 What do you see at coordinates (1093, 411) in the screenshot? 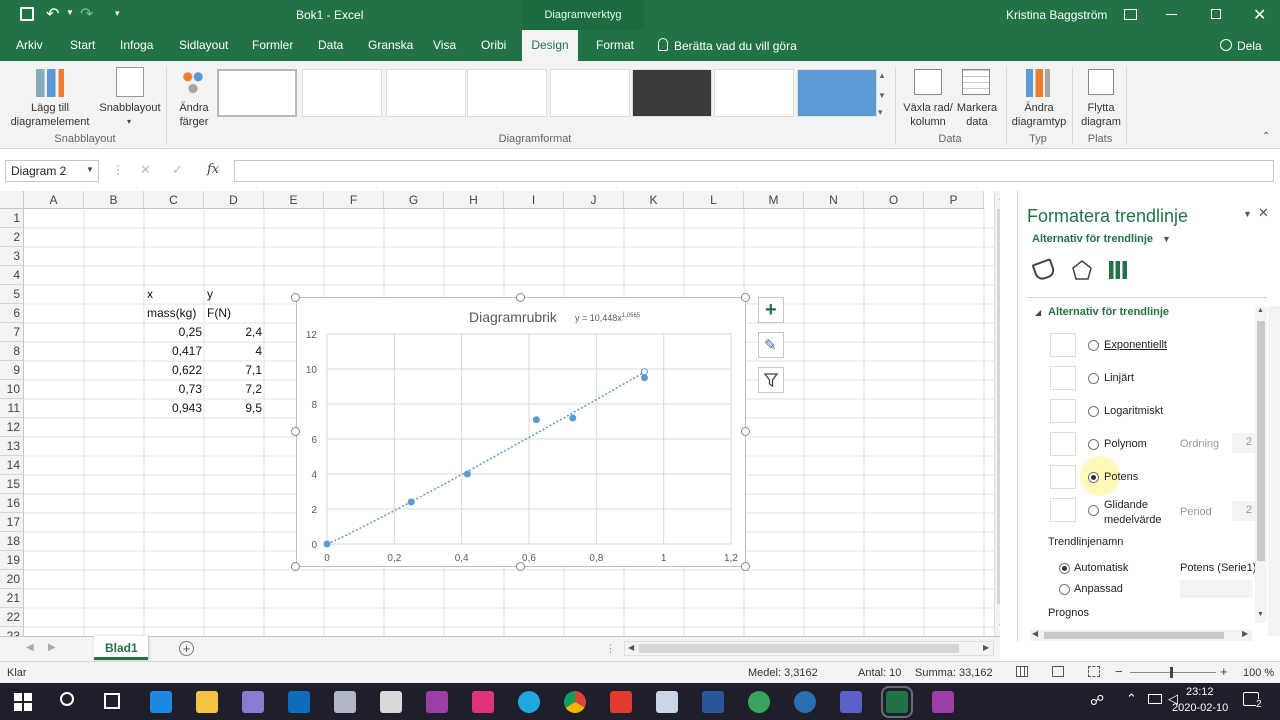
I see `radio-logarithmic` at bounding box center [1093, 411].